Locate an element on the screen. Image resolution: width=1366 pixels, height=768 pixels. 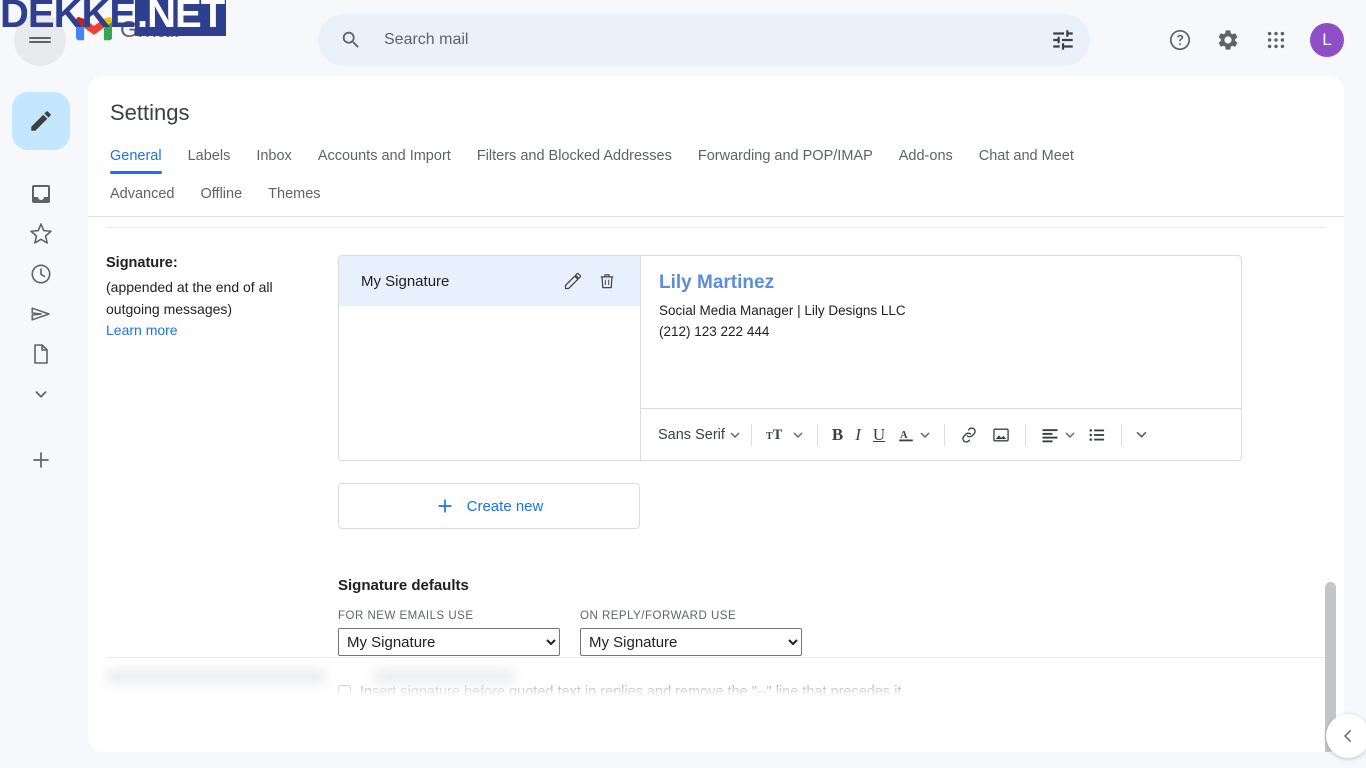
svg-text: A is located at coordinates (904, 435).